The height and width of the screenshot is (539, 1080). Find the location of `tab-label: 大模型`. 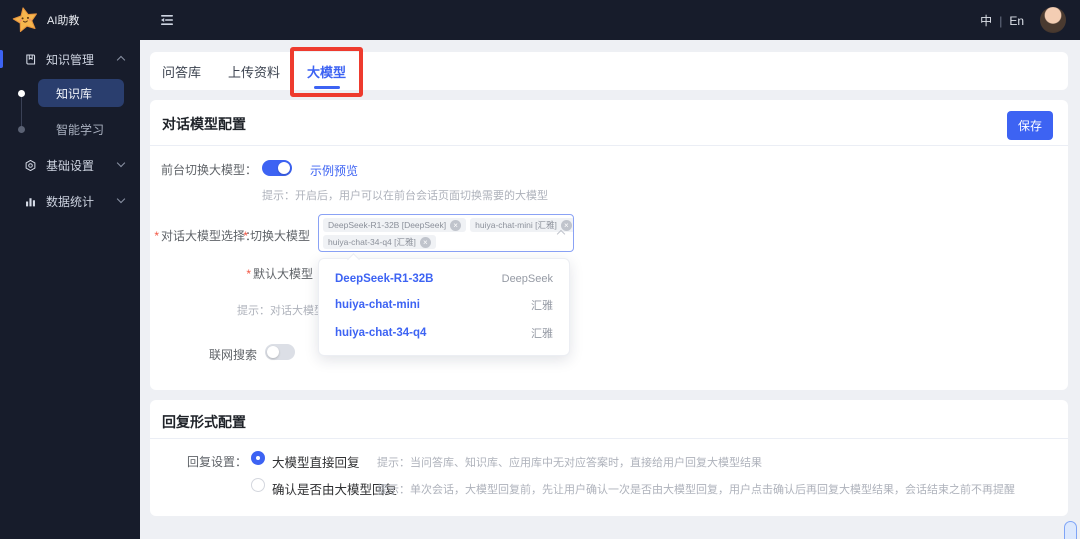

tab-label: 大模型 is located at coordinates (327, 72).